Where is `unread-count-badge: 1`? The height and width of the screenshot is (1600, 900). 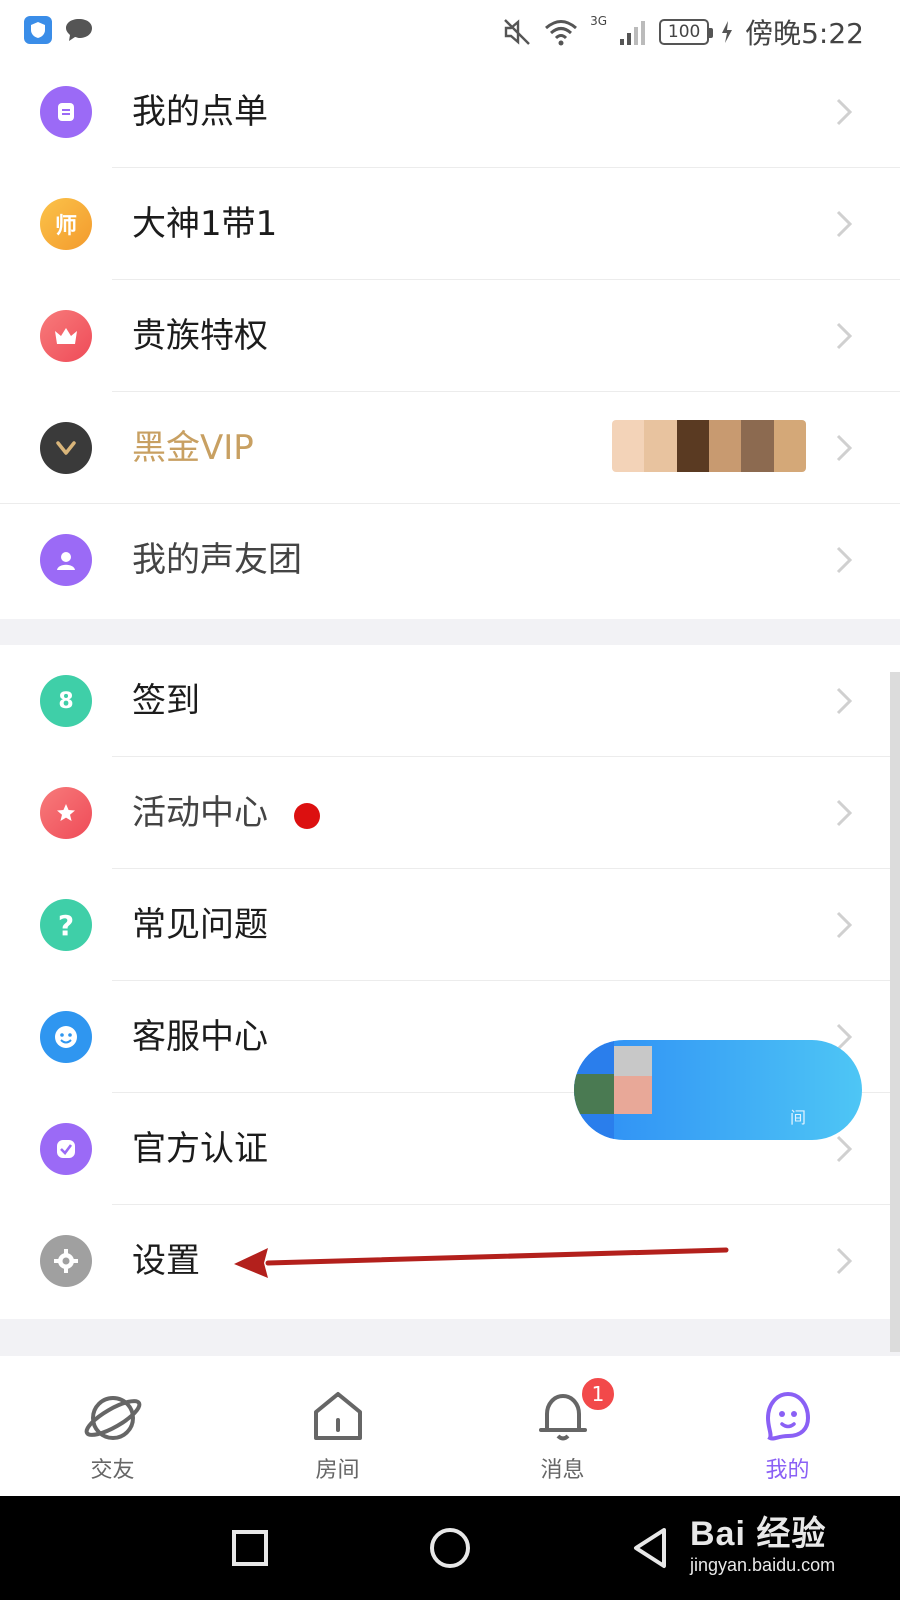
unread-count-badge: 1 is located at coordinates (598, 1394).